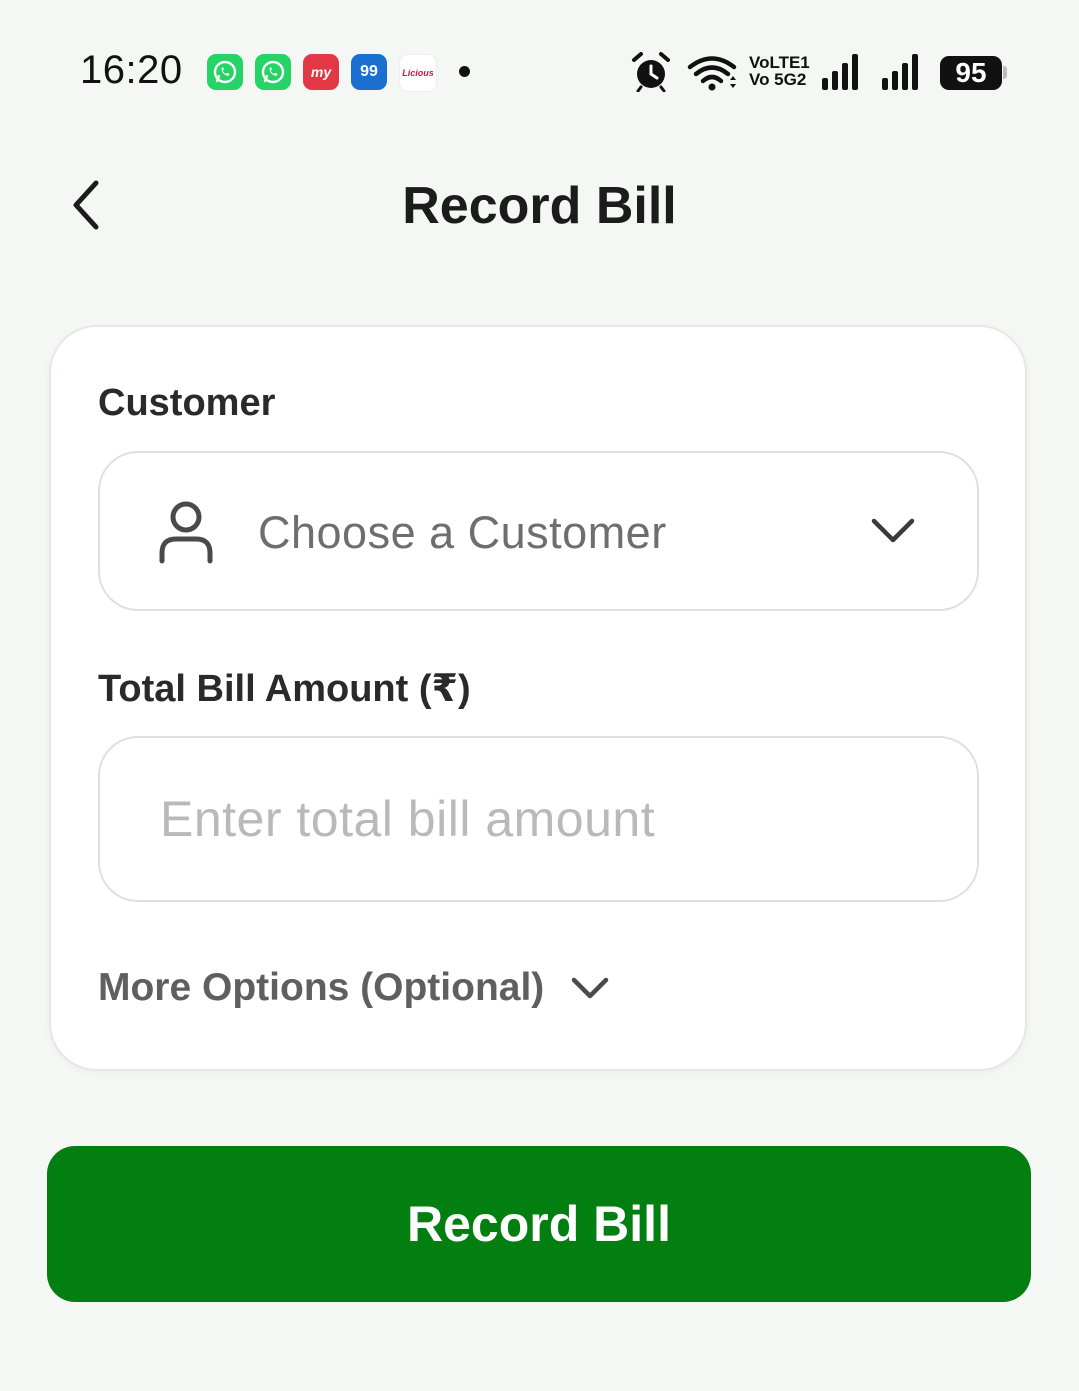 The image size is (1079, 1391). I want to click on customer-dropdown: Choose a Customer, so click(538, 531).